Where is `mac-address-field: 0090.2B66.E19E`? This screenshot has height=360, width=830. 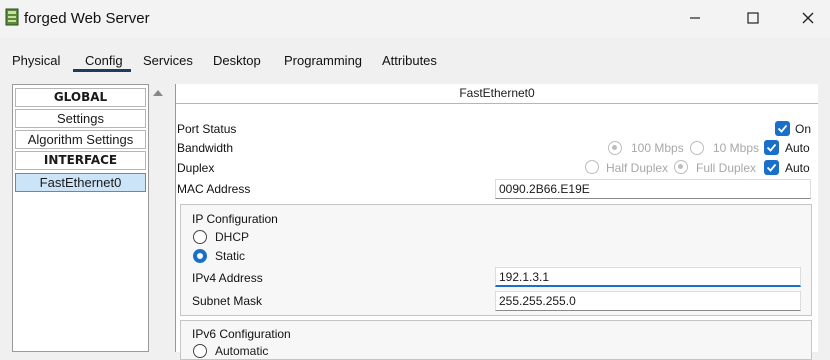 mac-address-field: 0090.2B66.E19E is located at coordinates (653, 189).